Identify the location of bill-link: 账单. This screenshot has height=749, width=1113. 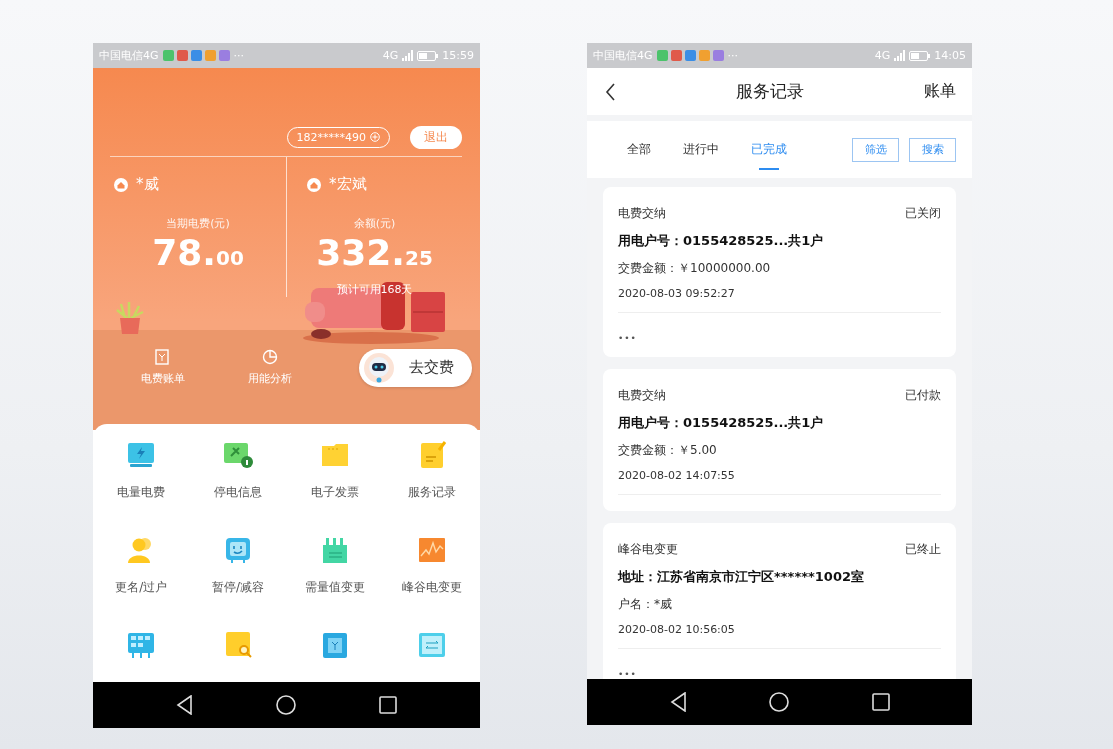
(940, 91).